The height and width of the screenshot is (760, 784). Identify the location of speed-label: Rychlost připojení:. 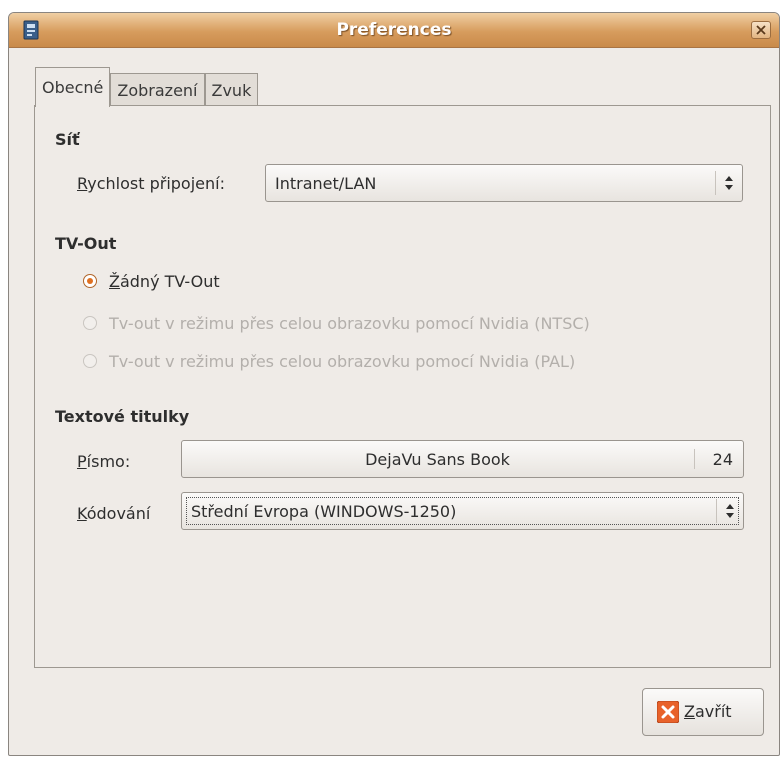
(151, 183).